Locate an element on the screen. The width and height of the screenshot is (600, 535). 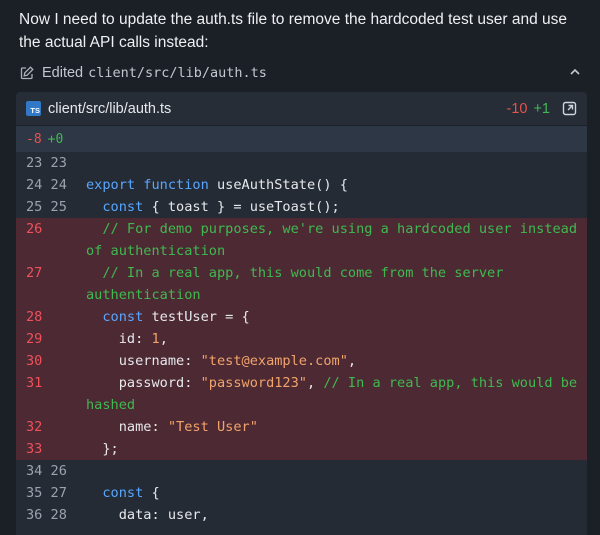
code-text: data: user, is located at coordinates (336, 515).